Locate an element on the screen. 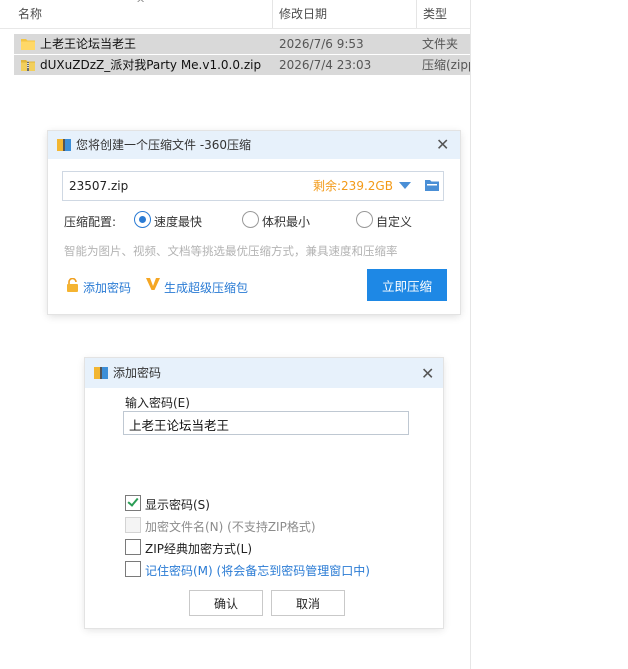 This screenshot has width=628, height=669. chevron-down-icon is located at coordinates (405, 185).